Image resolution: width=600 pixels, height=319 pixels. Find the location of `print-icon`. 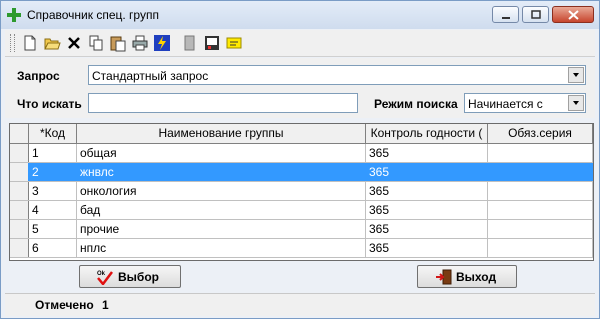

print-icon is located at coordinates (140, 43).